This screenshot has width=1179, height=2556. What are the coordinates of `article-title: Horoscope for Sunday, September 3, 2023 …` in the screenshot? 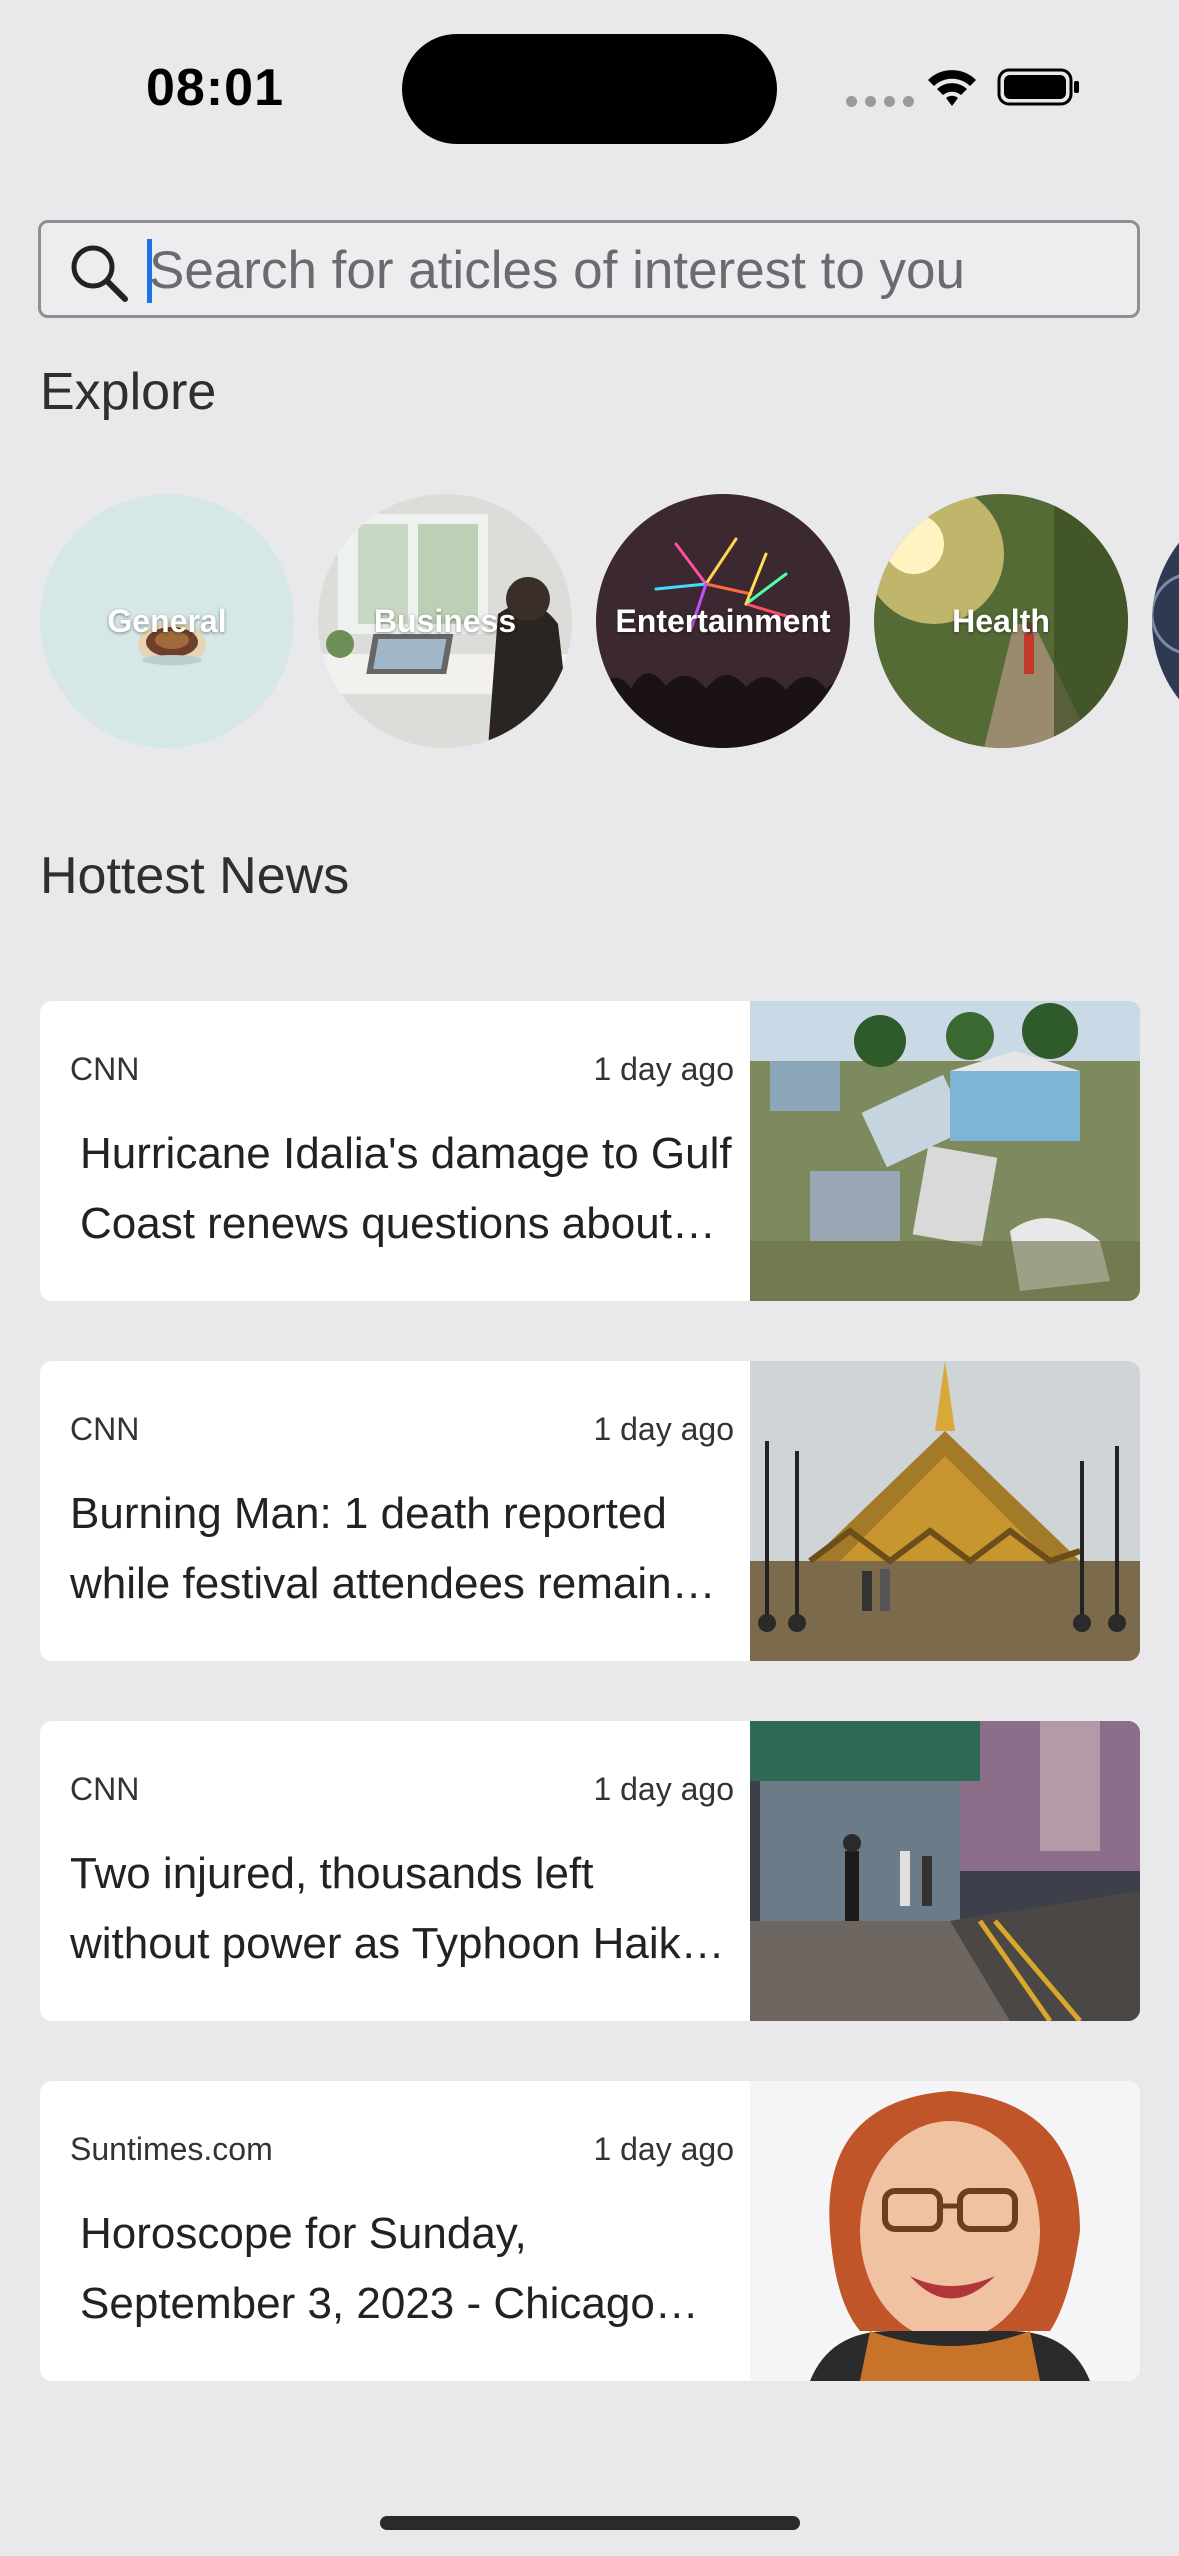 It's located at (367, 2268).